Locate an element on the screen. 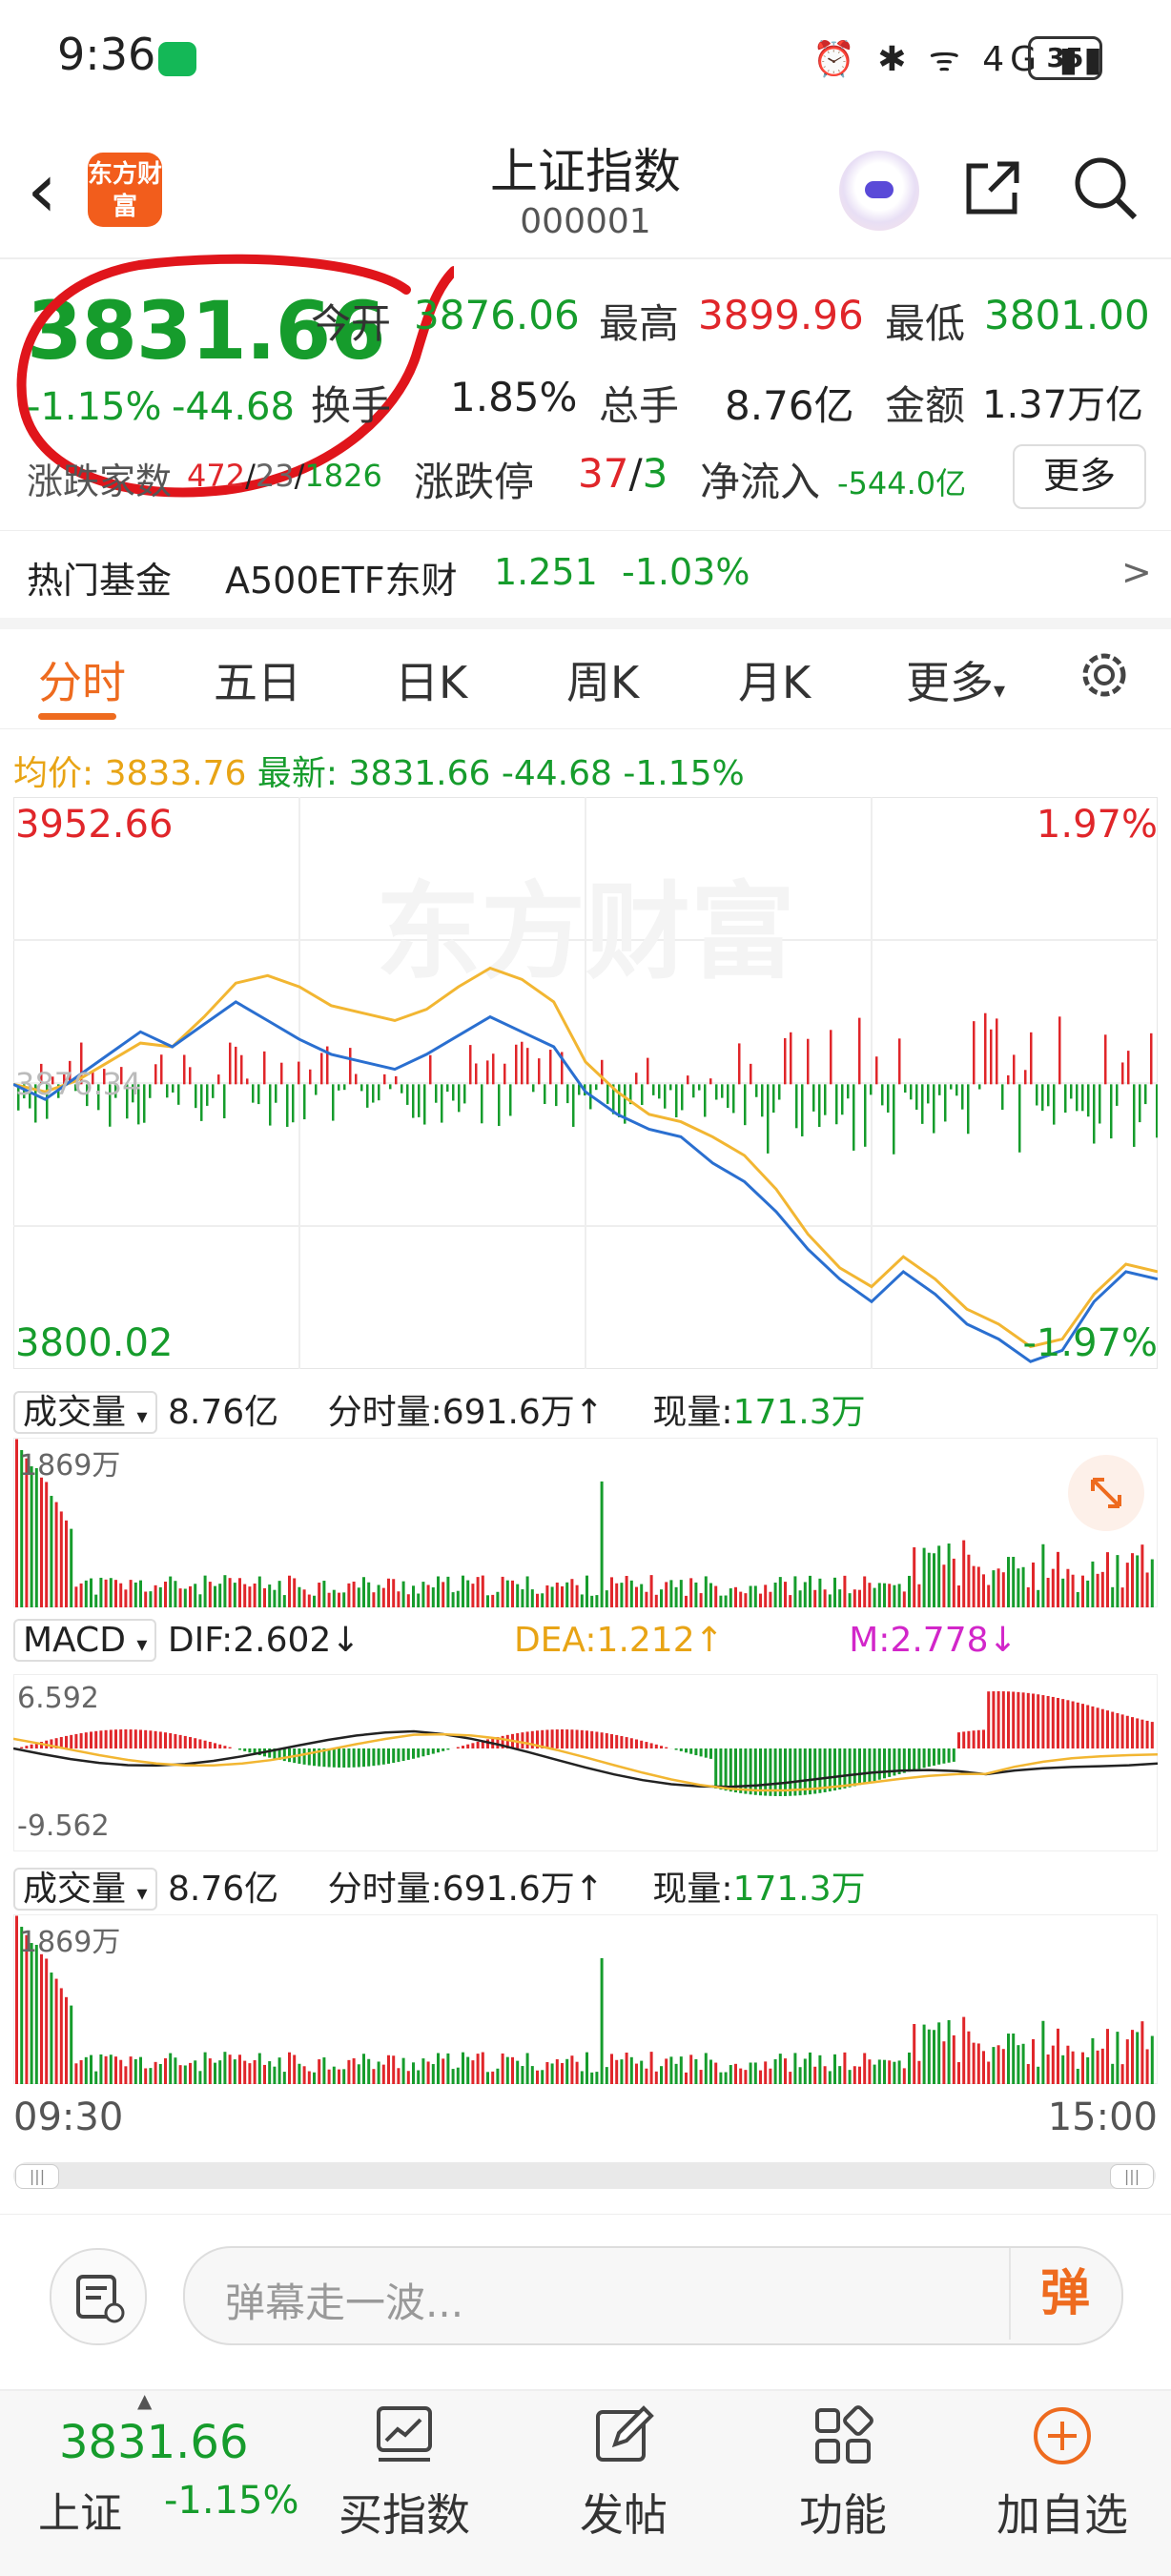 The image size is (1171, 2576). tab-monthly-k: 月K is located at coordinates (774, 680).